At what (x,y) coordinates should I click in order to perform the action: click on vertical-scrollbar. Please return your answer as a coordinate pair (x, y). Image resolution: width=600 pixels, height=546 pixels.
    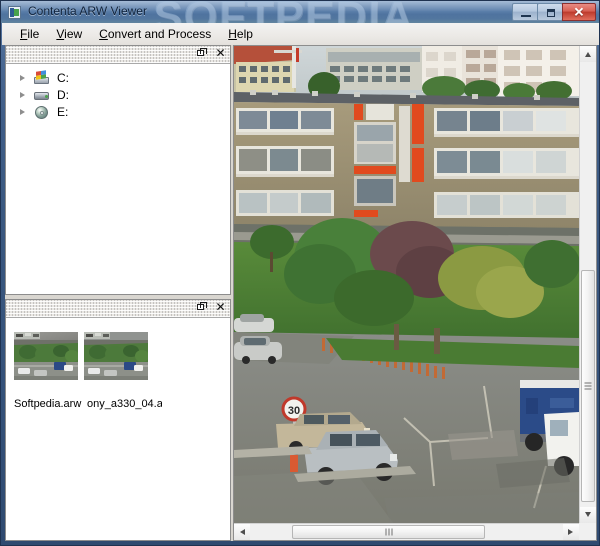
    Looking at the image, I should click on (587, 284).